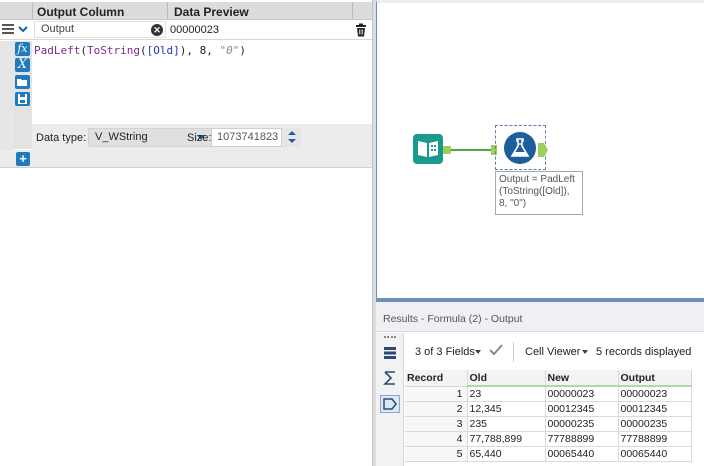 This screenshot has width=704, height=466. Describe the element at coordinates (229, 50) in the screenshot. I see `string-token: "0"` at that location.